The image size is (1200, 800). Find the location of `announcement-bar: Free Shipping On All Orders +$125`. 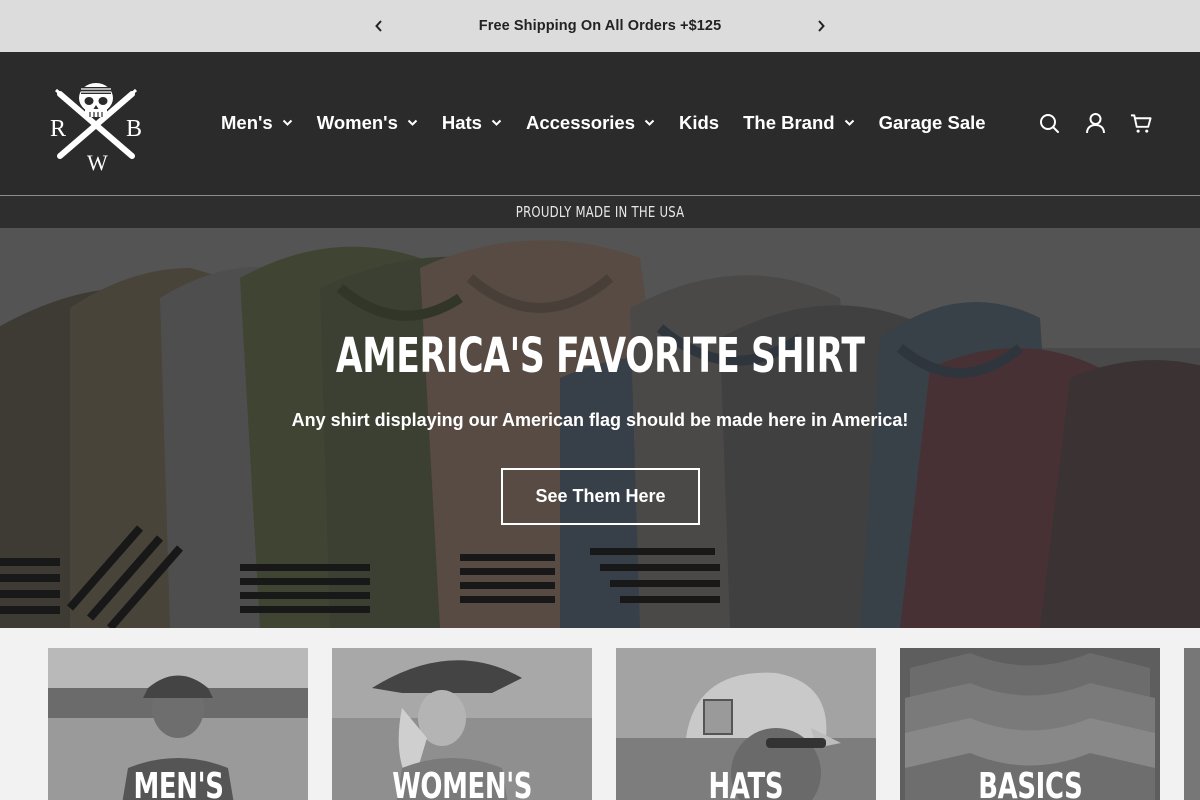

announcement-bar: Free Shipping On All Orders +$125 is located at coordinates (600, 26).